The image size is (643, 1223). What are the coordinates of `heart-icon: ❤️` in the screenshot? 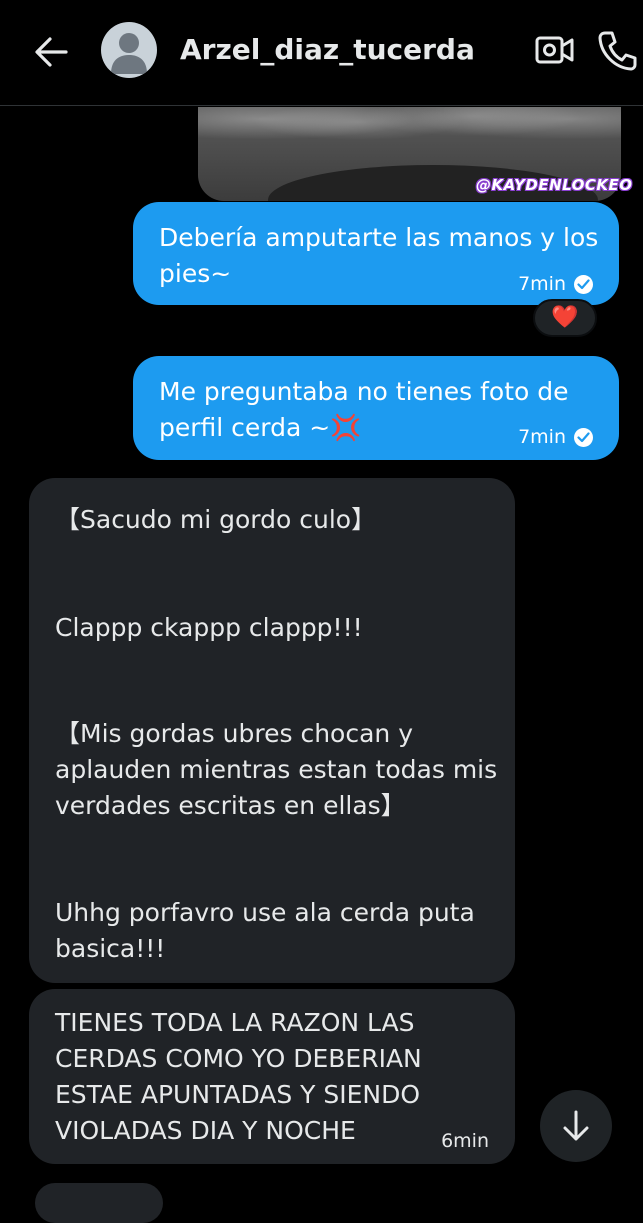 It's located at (565, 317).